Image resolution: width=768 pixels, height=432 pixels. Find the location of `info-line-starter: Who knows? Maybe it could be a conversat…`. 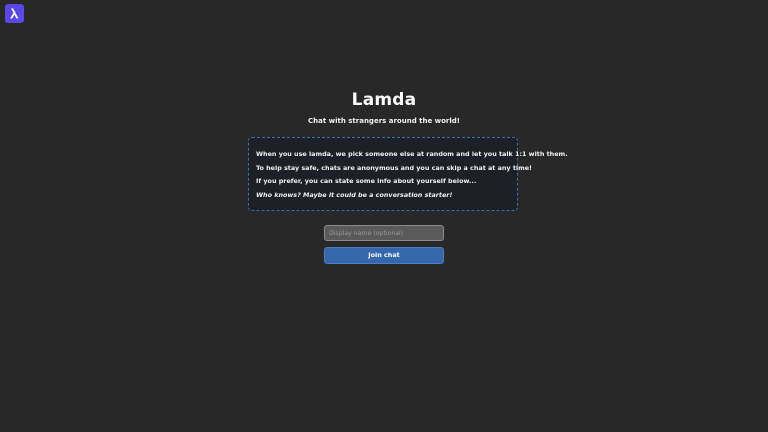

info-line-starter: Who knows? Maybe it could be a conversat… is located at coordinates (354, 194).